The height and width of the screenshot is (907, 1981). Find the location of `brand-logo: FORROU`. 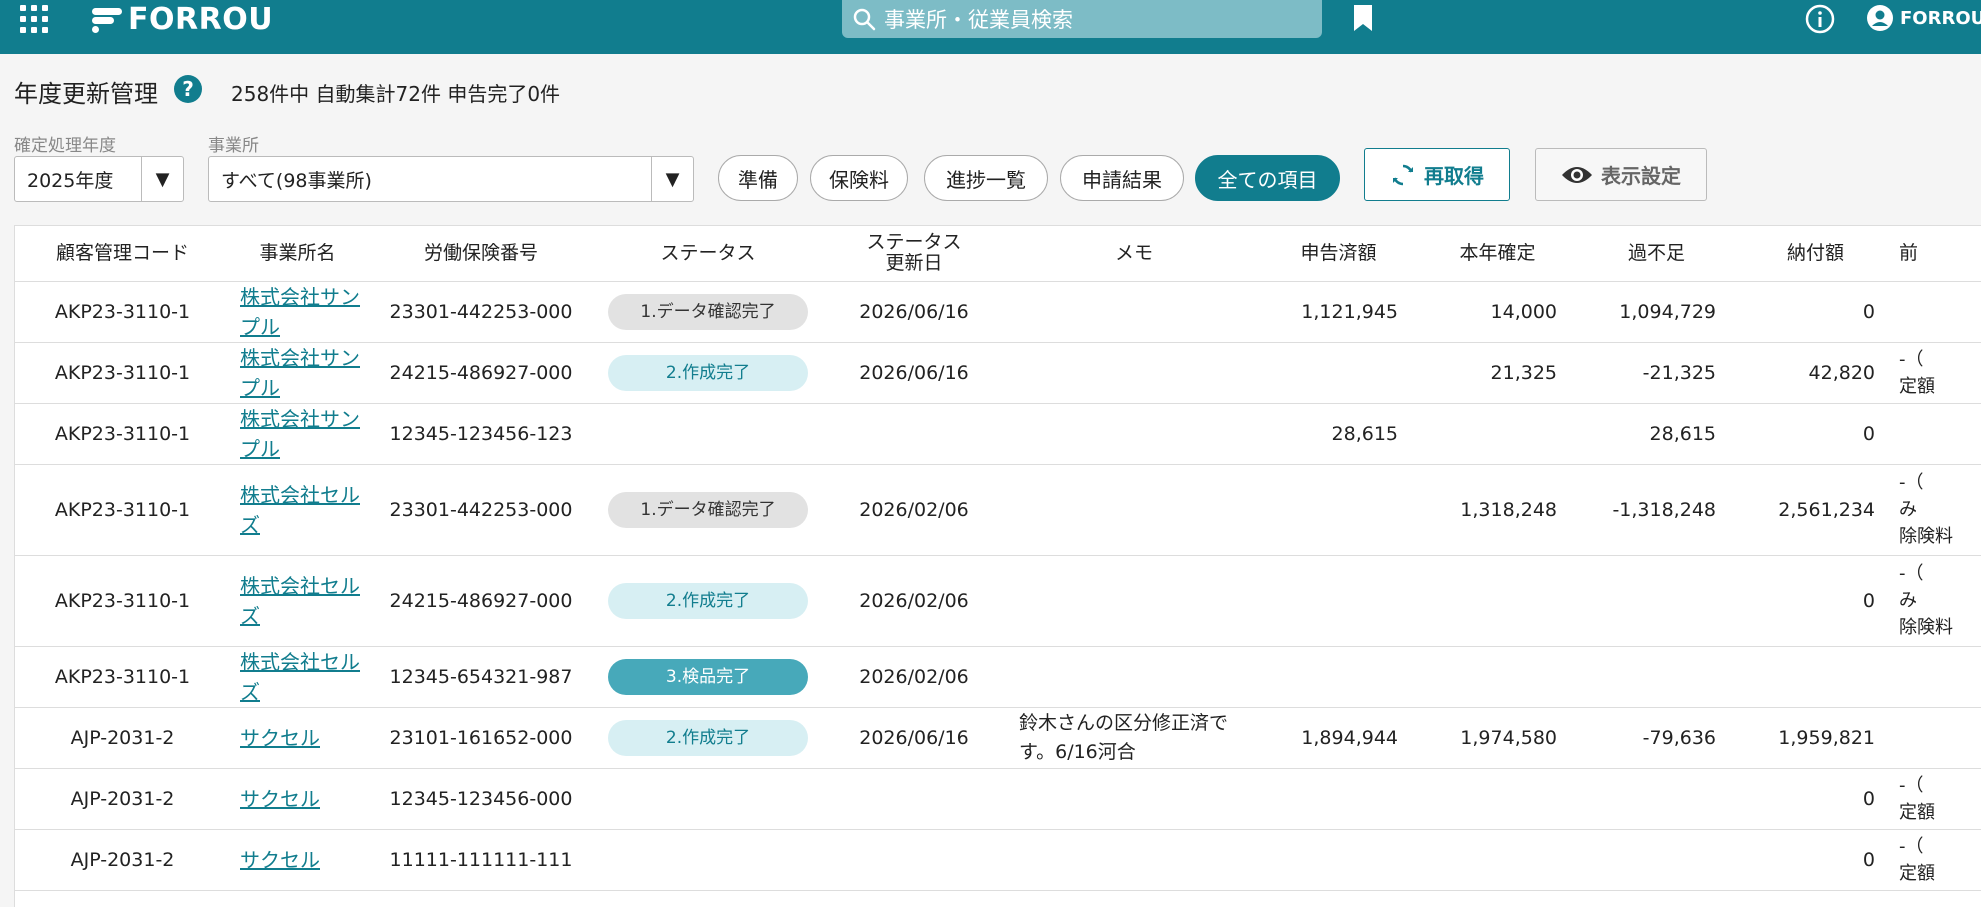

brand-logo: FORROU is located at coordinates (182, 19).